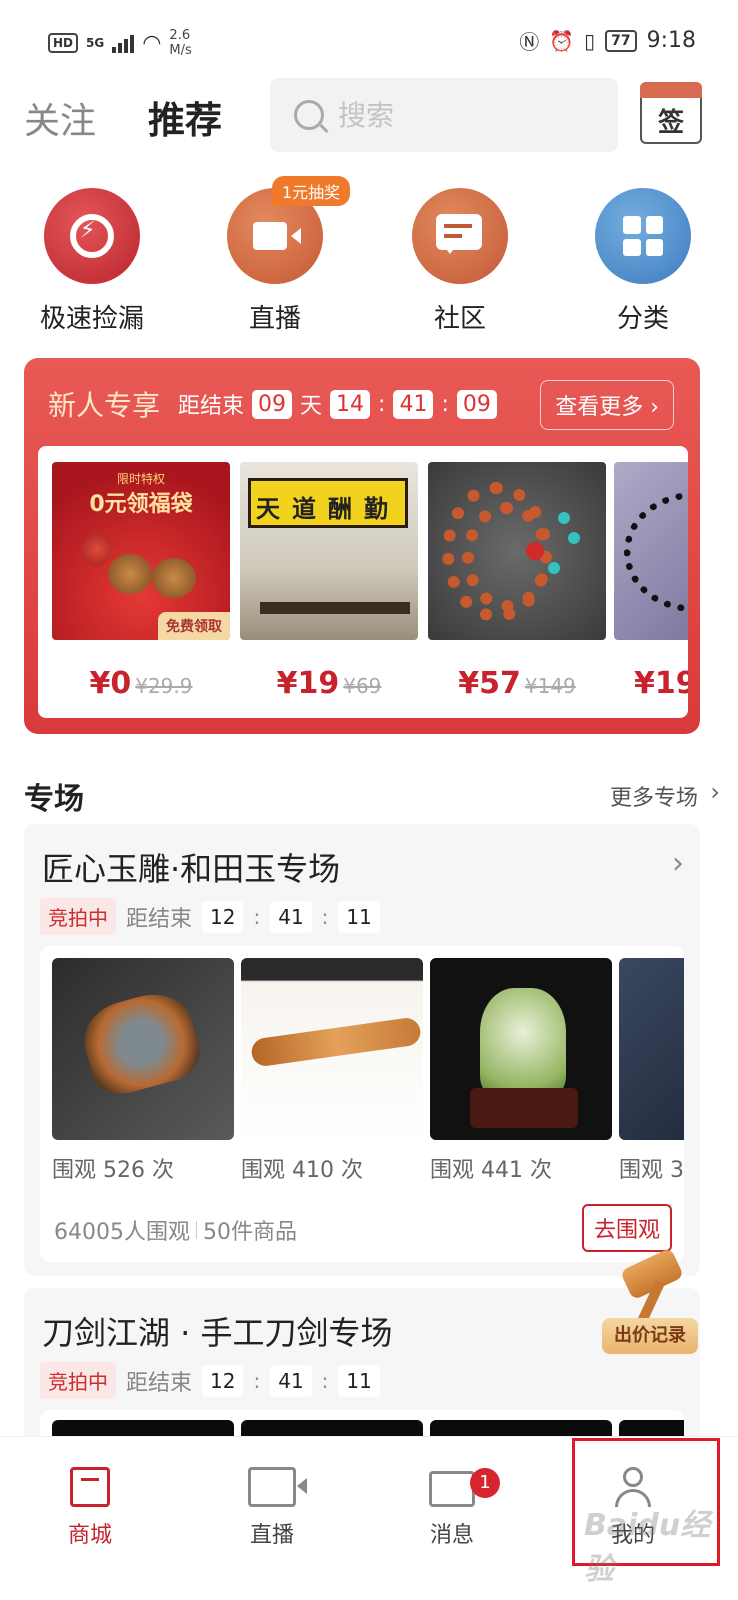 The width and height of the screenshot is (738, 1600). Describe the element at coordinates (529, 42) in the screenshot. I see `nfc-icon: Ⓝ` at that location.